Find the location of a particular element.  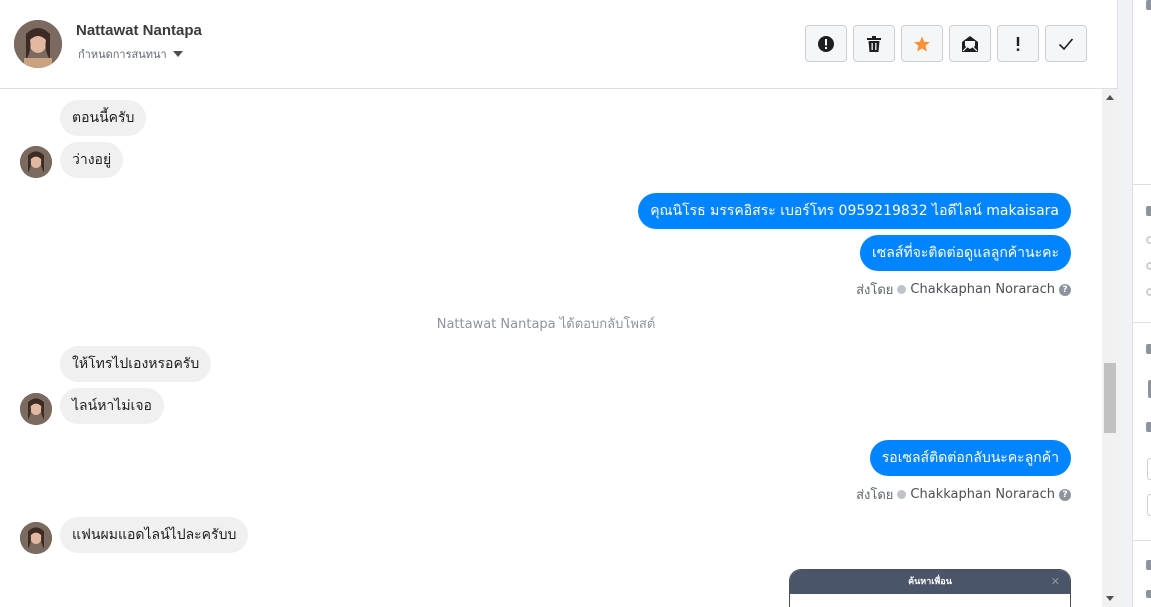

scroll-thumb is located at coordinates (1110, 398).